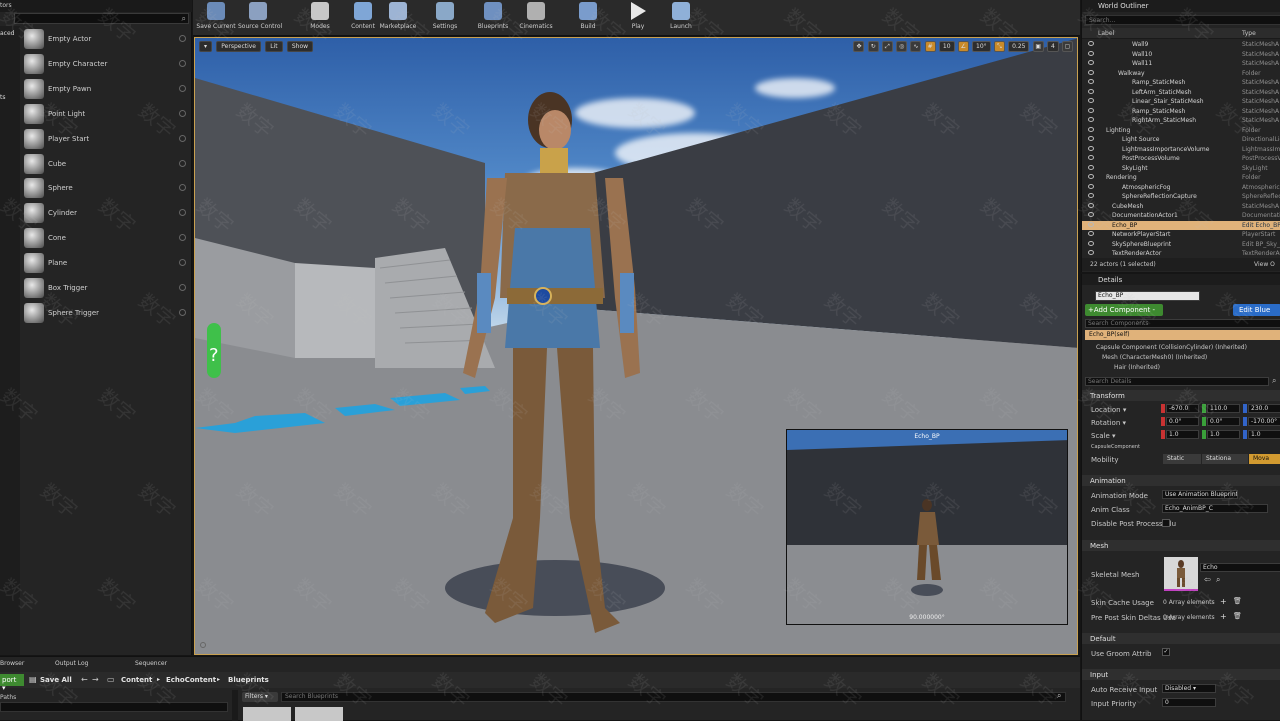 The width and height of the screenshot is (1280, 721). Describe the element at coordinates (320, 18) in the screenshot. I see `toolbar-button-modes: Modes` at that location.